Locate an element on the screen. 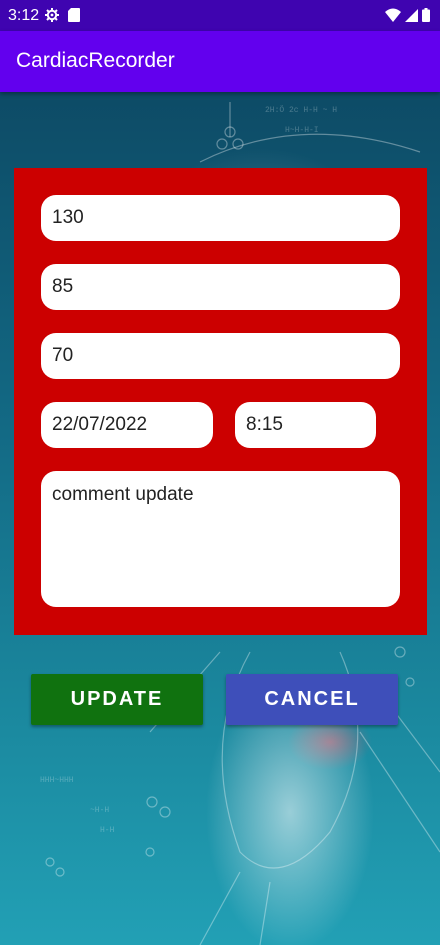 The image size is (440, 945). cancel-button: CANCEL is located at coordinates (312, 699).